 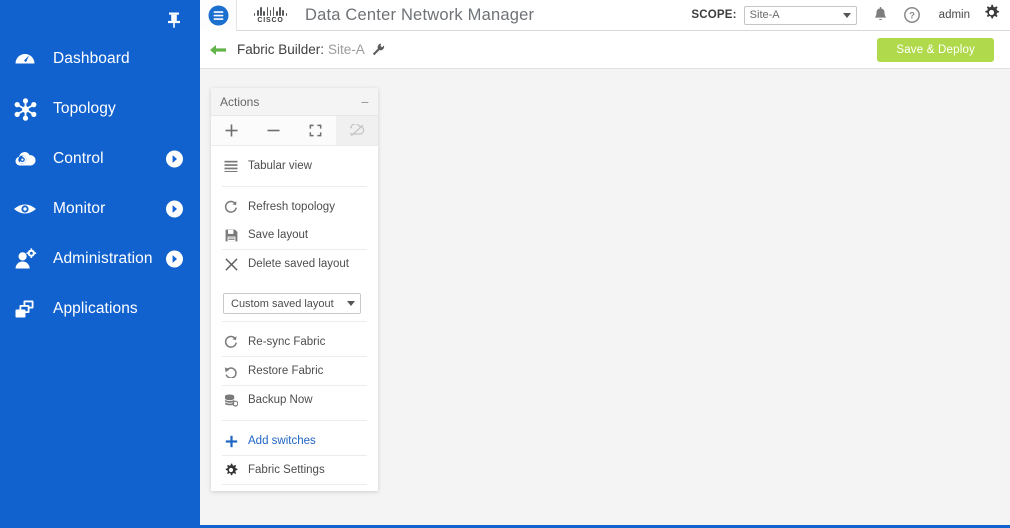 What do you see at coordinates (231, 371) in the screenshot?
I see `undo-arrow-icon` at bounding box center [231, 371].